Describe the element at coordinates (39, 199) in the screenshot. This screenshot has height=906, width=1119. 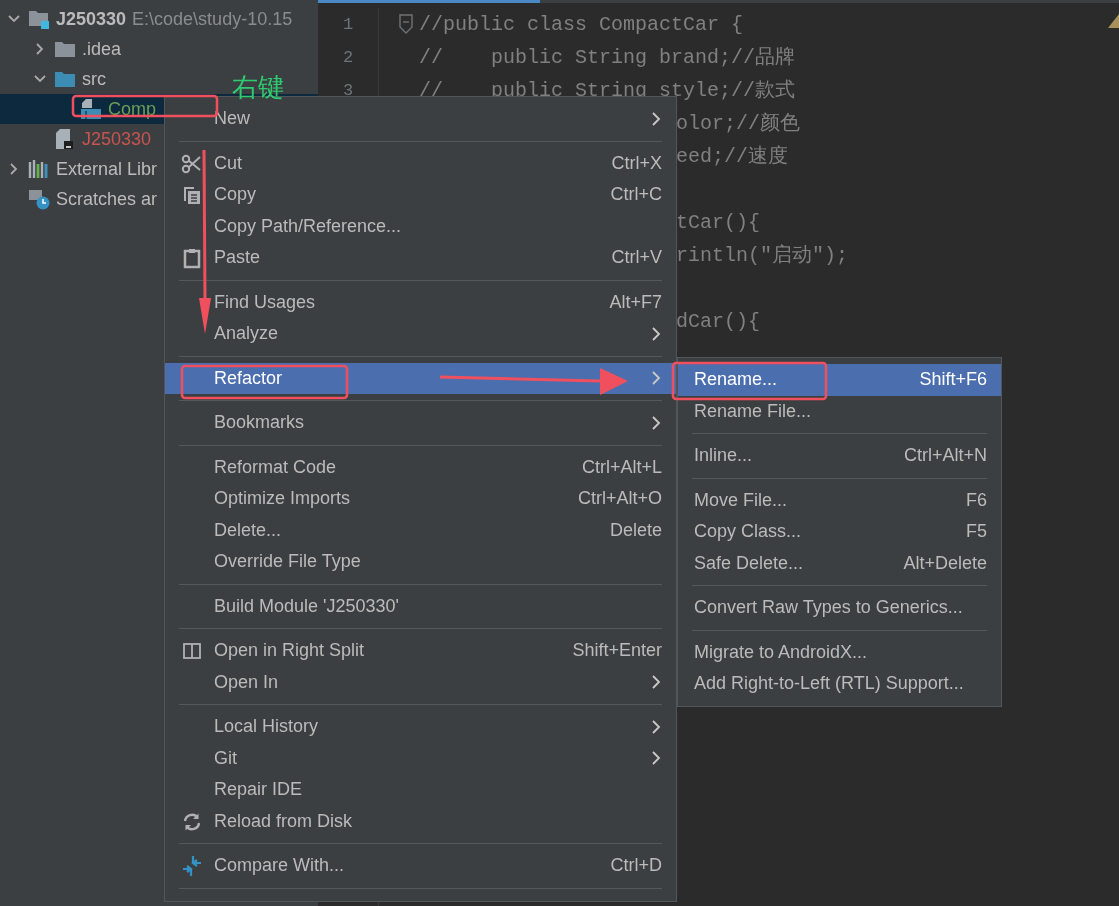
I see `scratches-icon` at that location.